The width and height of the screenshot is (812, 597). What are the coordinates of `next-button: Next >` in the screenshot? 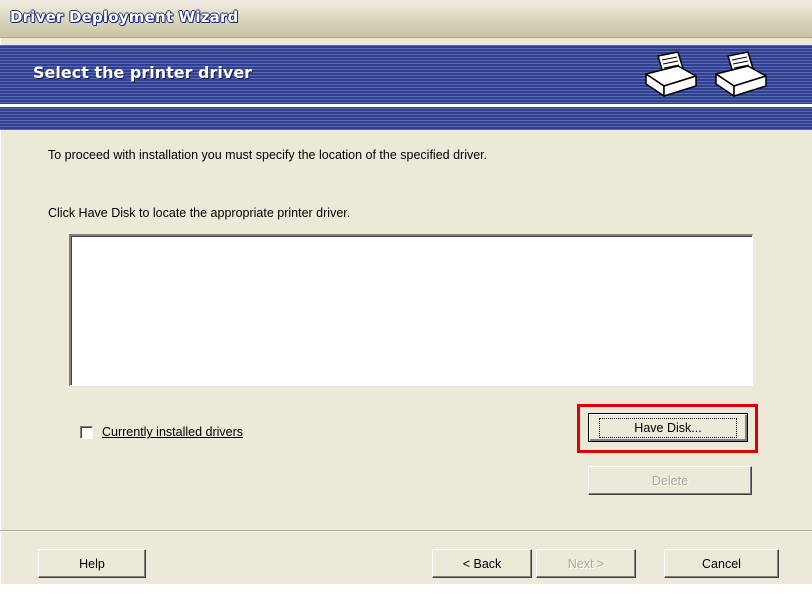 It's located at (586, 563).